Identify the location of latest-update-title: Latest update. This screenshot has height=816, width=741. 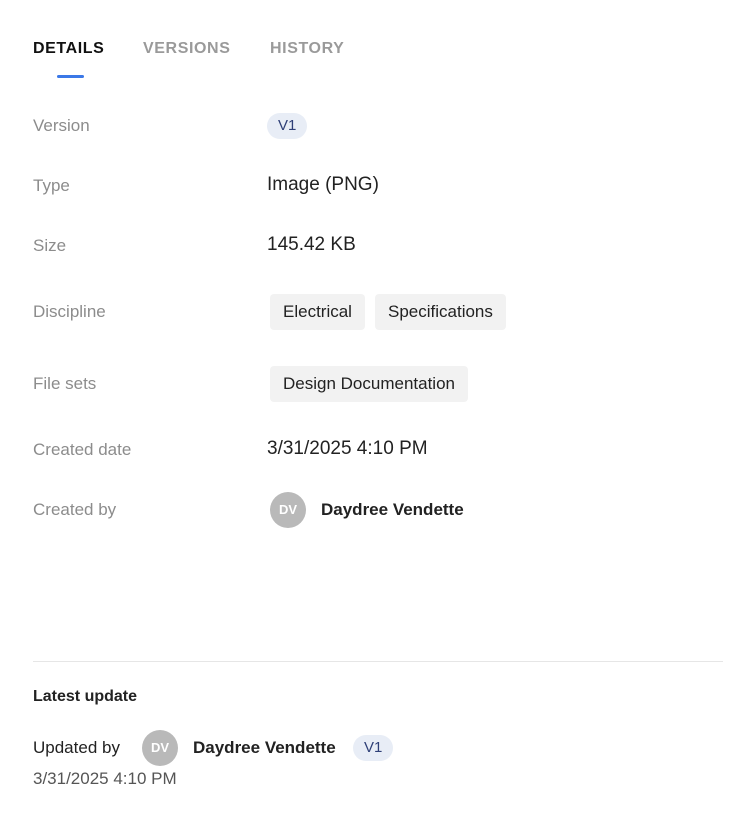
(85, 696).